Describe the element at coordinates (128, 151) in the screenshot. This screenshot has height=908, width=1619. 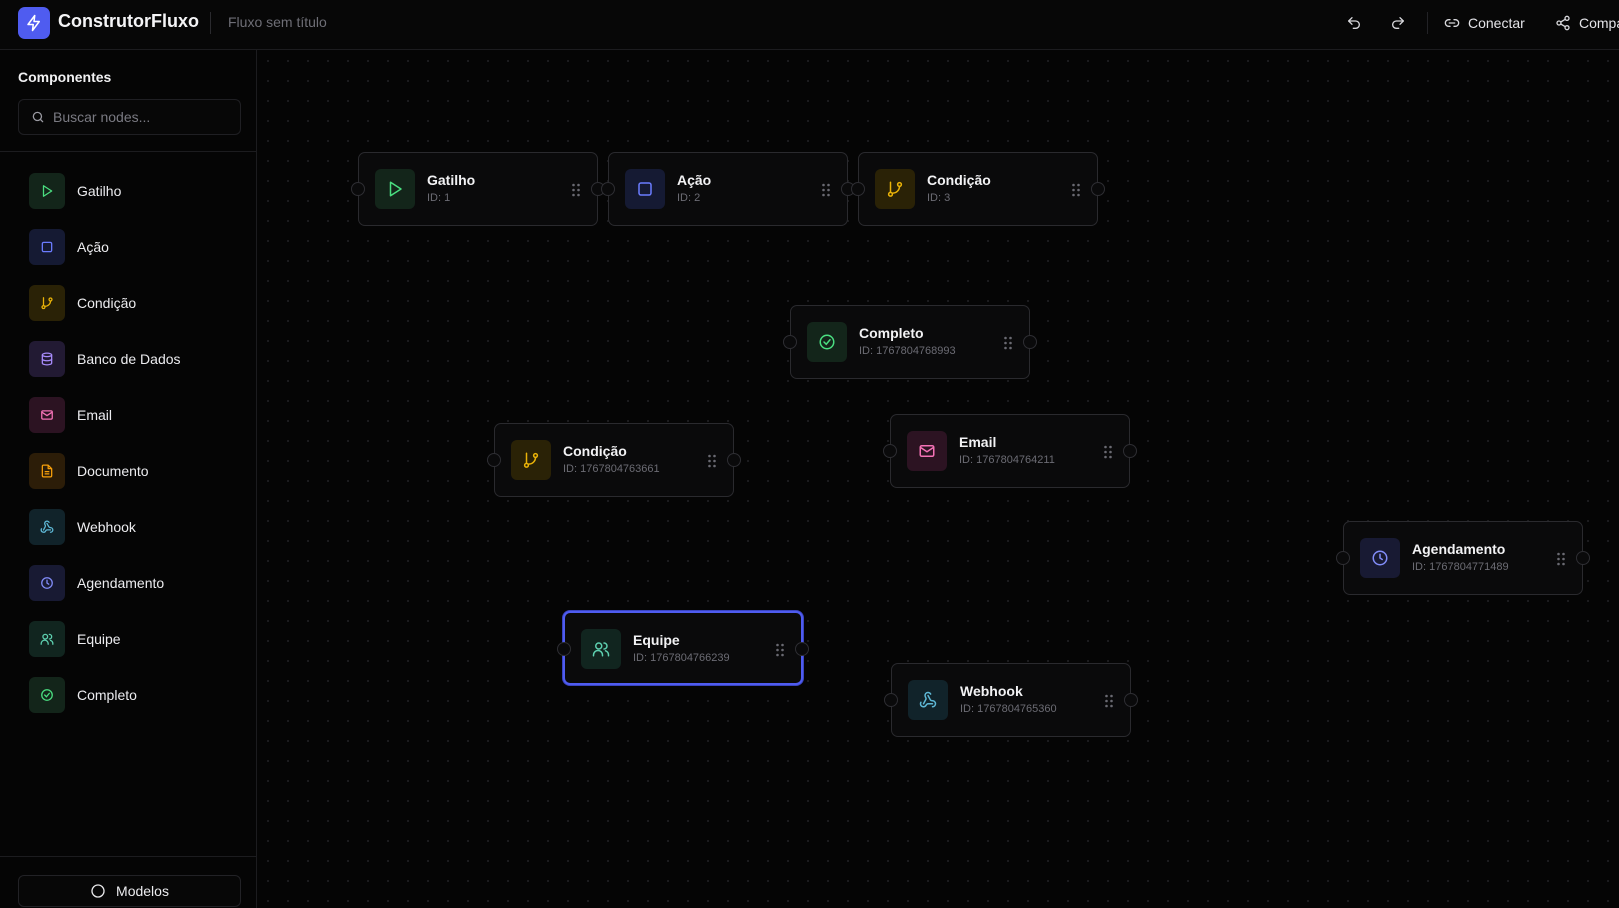
I see `sidebar-divider` at that location.